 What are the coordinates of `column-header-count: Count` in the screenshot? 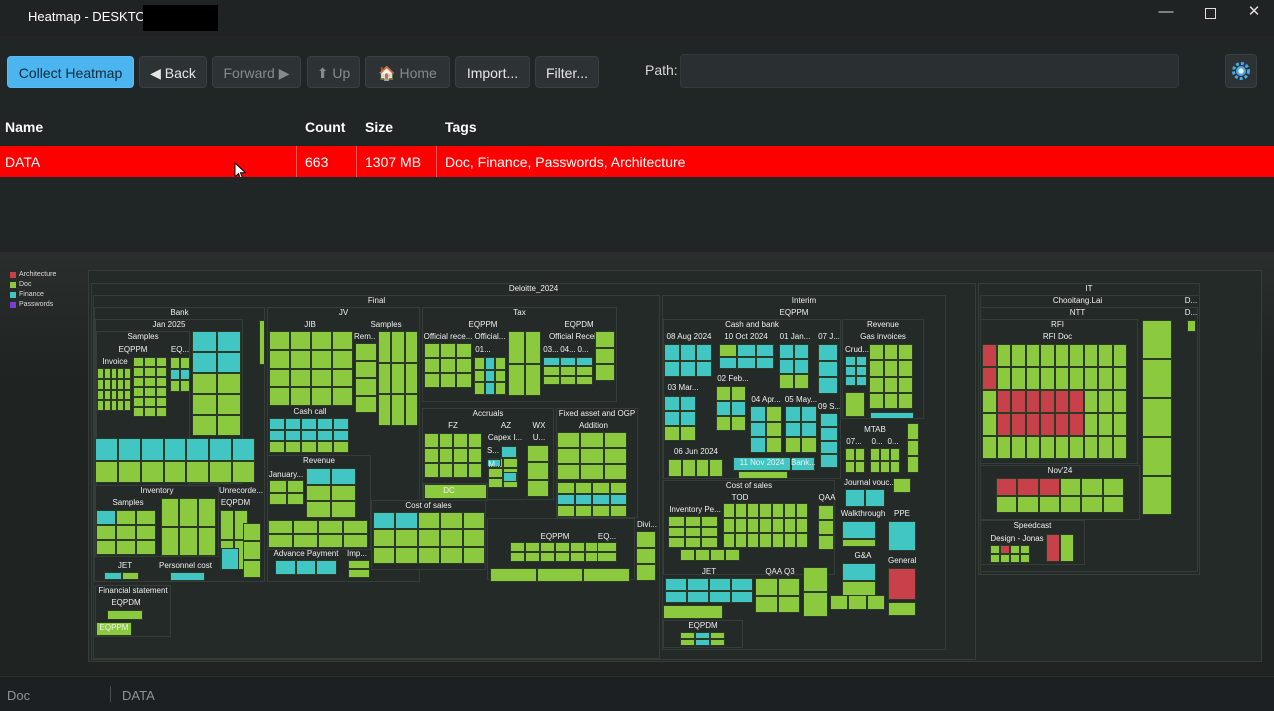 It's located at (325, 127).